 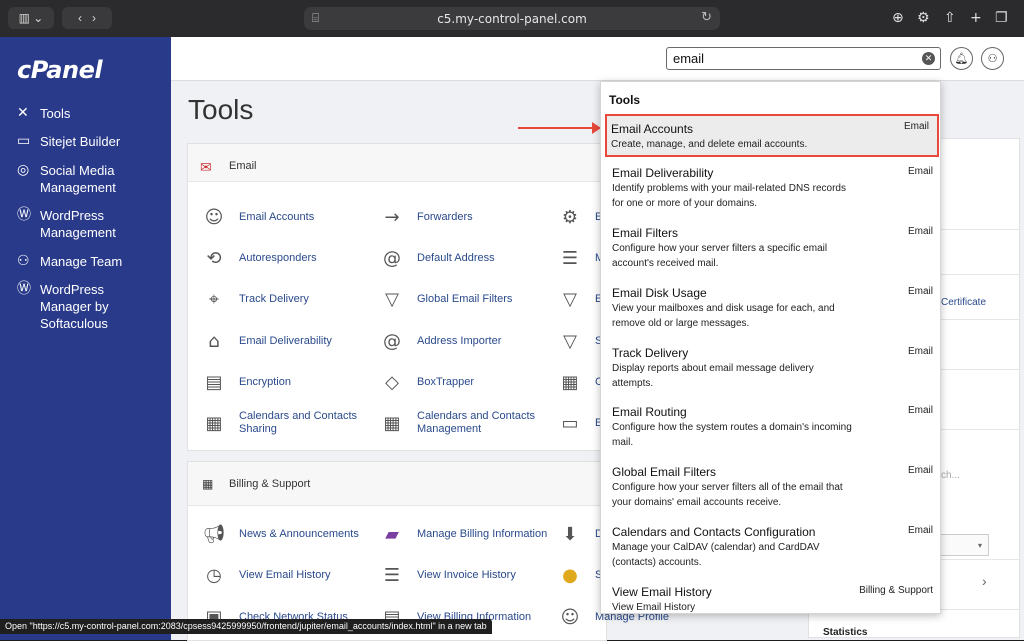 What do you see at coordinates (77, 179) in the screenshot?
I see `sidebar-item-social-media: ◎ Social Media Management` at bounding box center [77, 179].